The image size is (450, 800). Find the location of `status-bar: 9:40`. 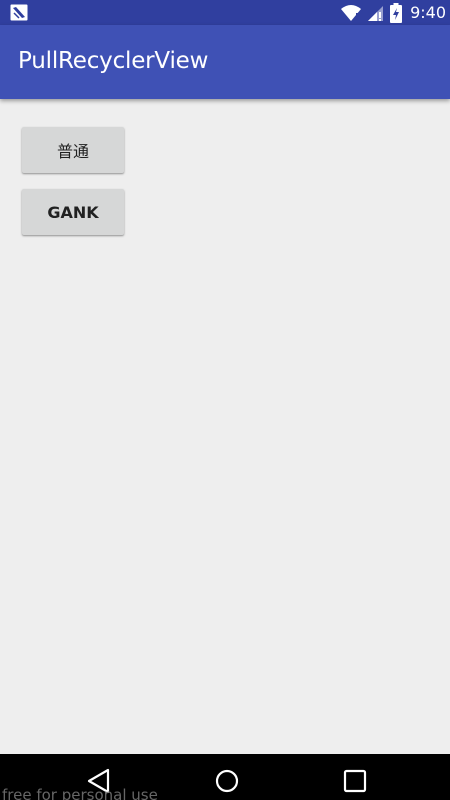

status-bar: 9:40 is located at coordinates (225, 12).